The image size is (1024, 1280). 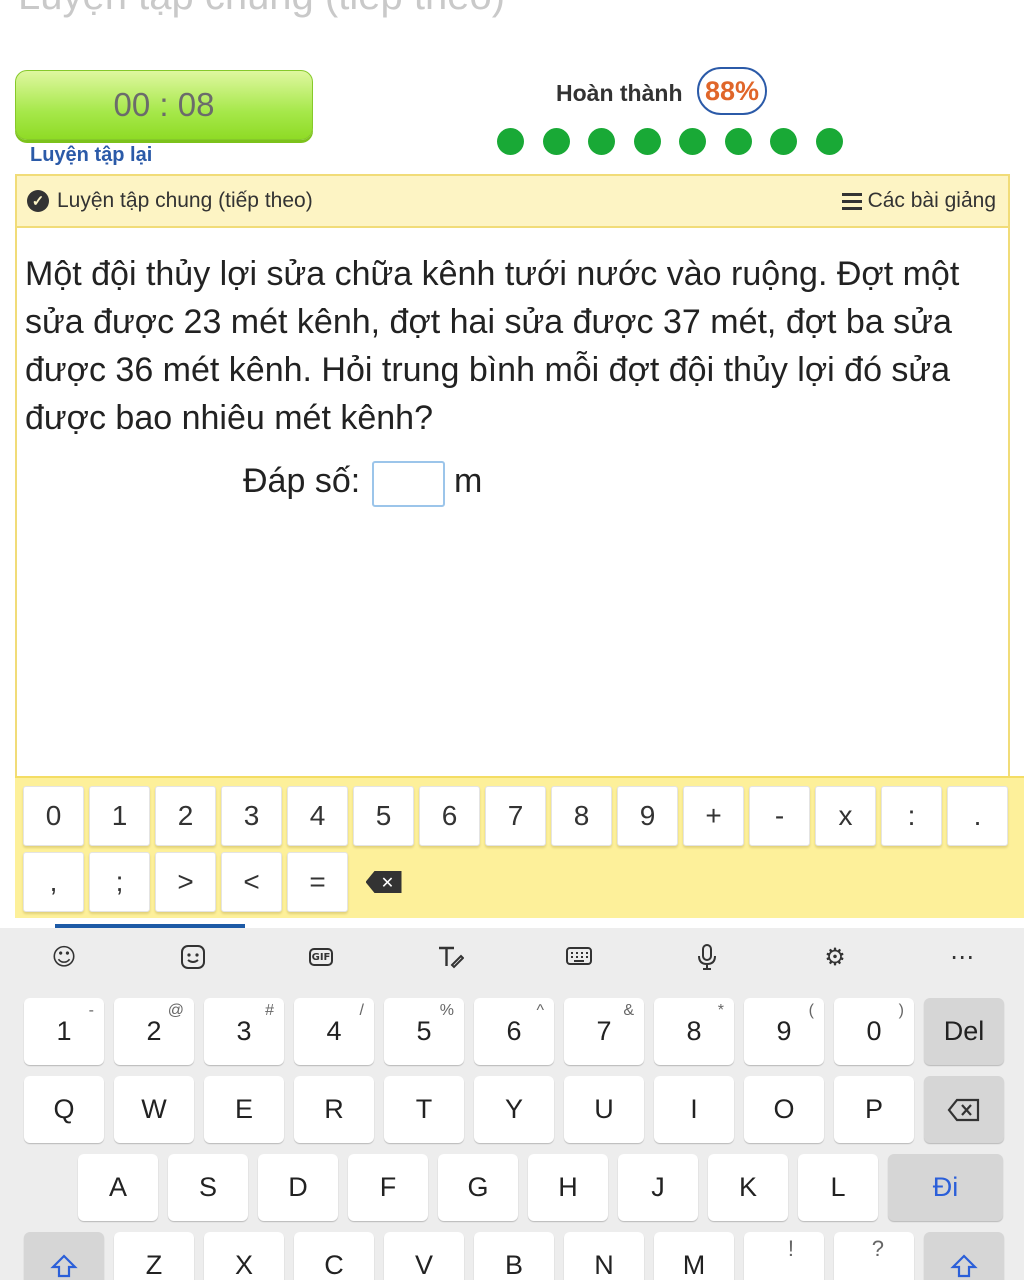 What do you see at coordinates (579, 957) in the screenshot?
I see `keyboard-icon` at bounding box center [579, 957].